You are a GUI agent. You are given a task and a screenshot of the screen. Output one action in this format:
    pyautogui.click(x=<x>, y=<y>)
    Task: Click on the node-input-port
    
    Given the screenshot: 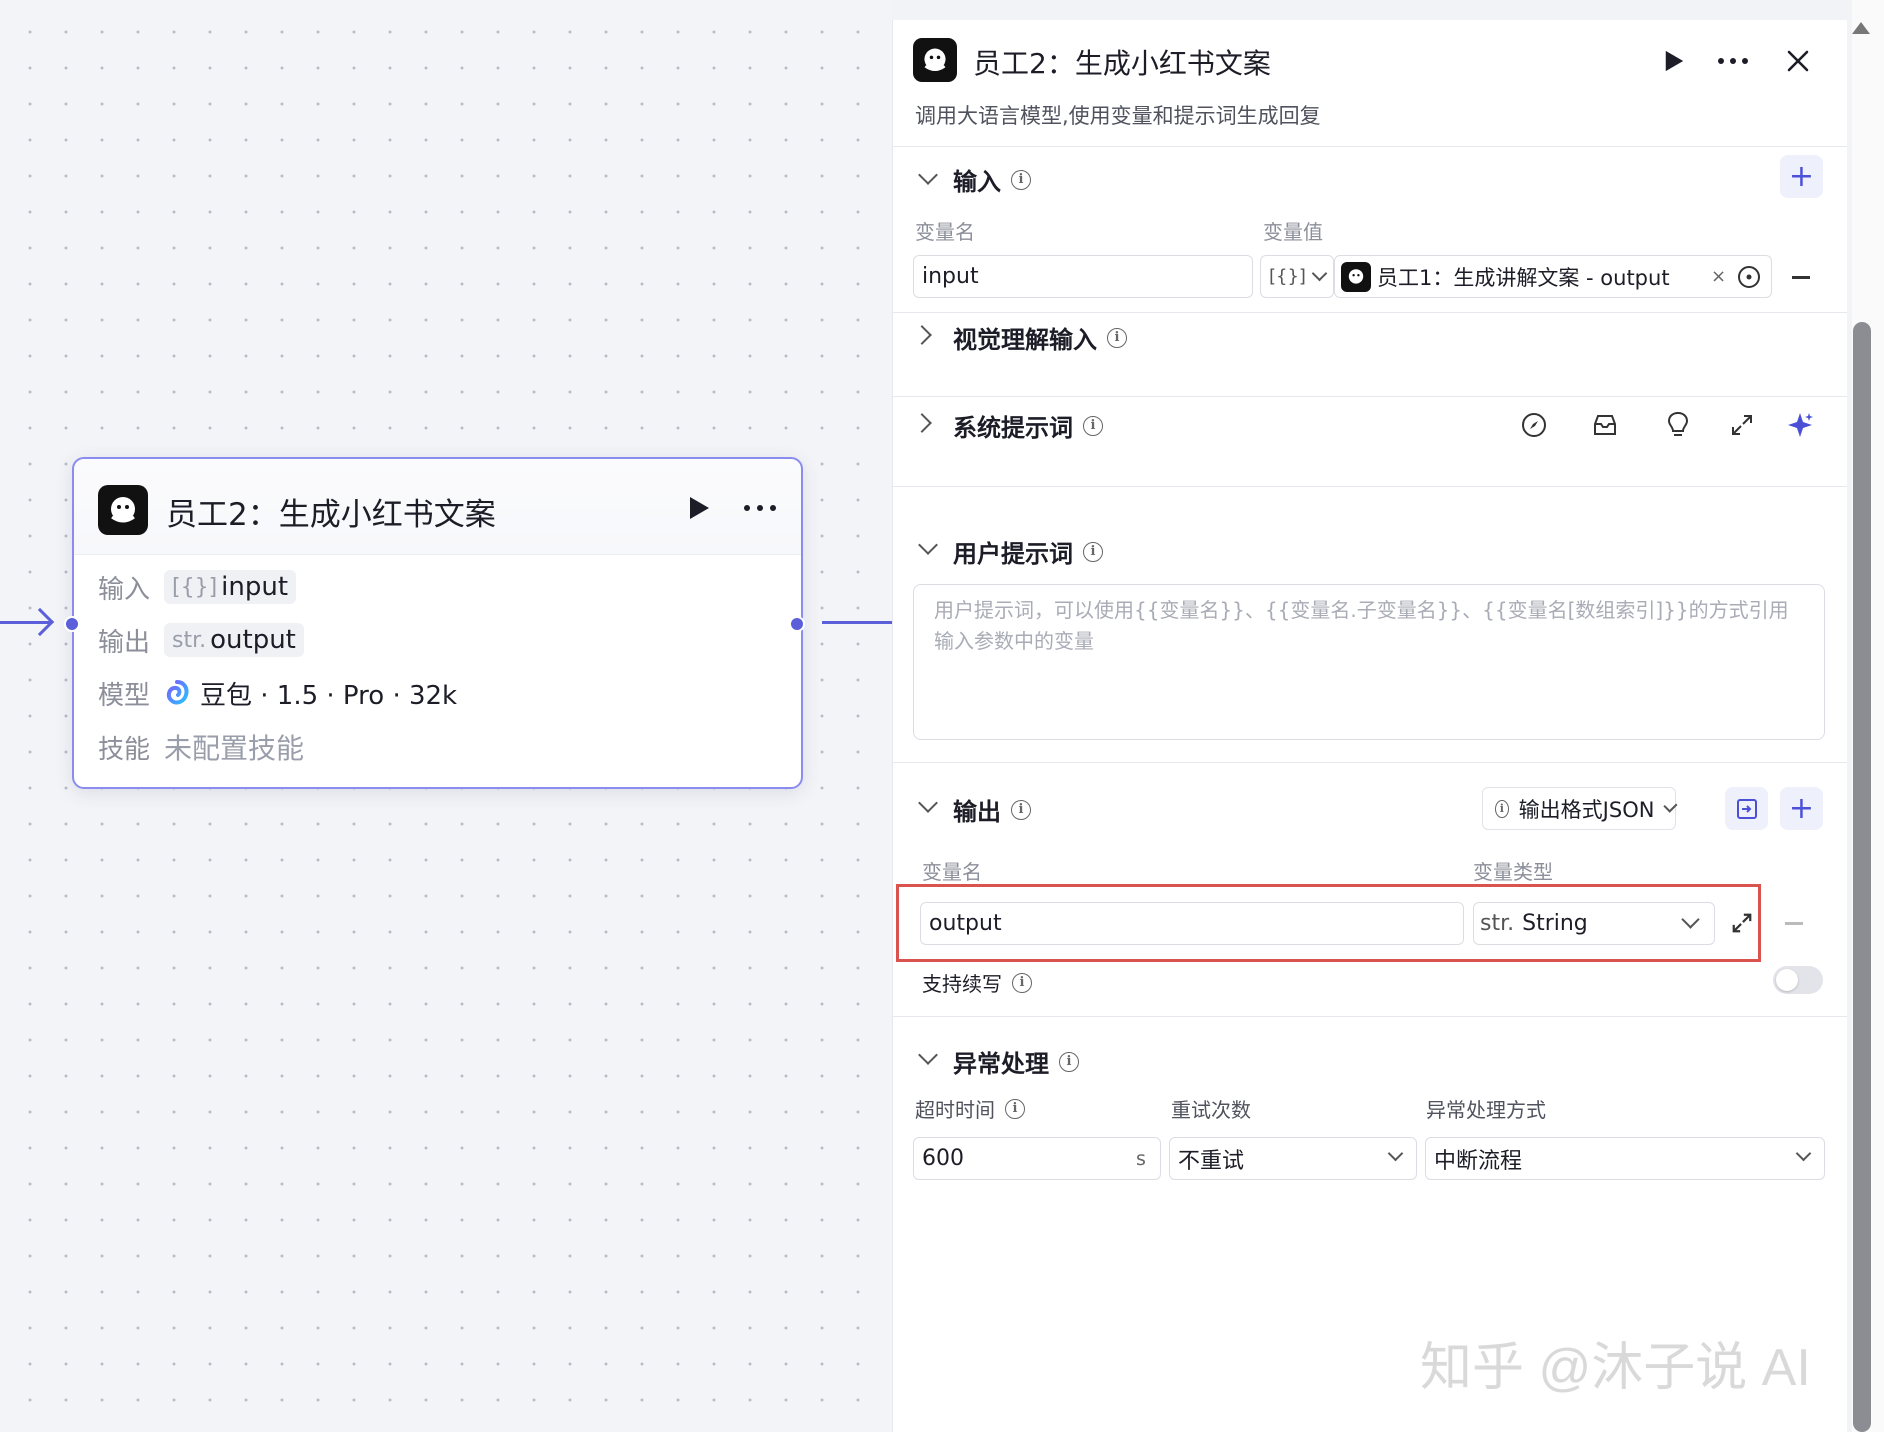 What is the action you would take?
    pyautogui.click(x=72, y=624)
    